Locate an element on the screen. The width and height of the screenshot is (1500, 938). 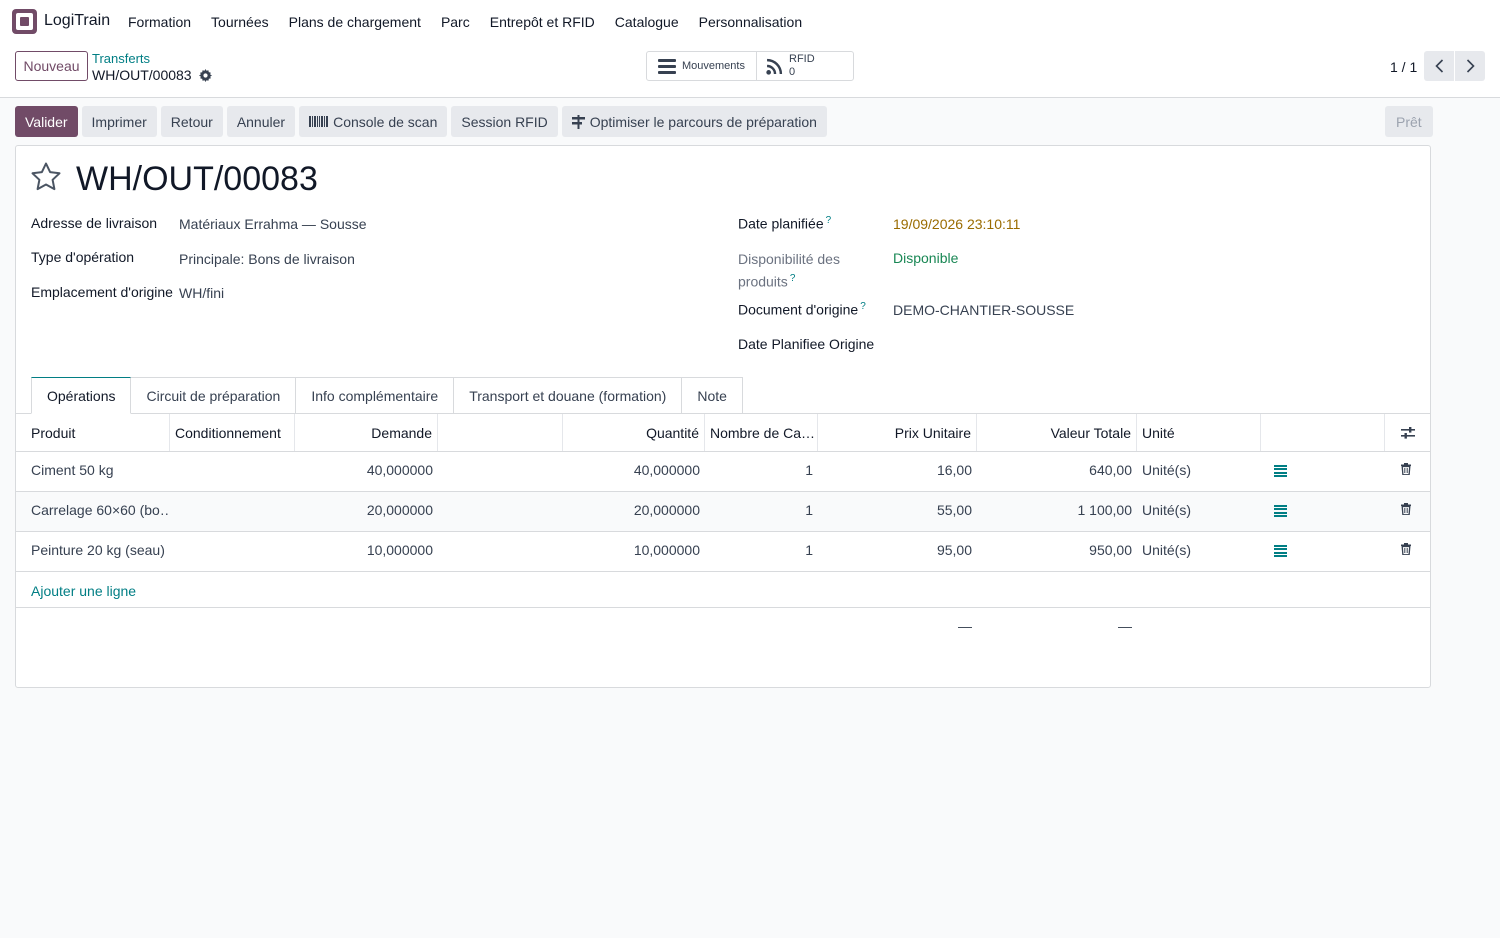
footer-unit-price-sum: — is located at coordinates (965, 626).